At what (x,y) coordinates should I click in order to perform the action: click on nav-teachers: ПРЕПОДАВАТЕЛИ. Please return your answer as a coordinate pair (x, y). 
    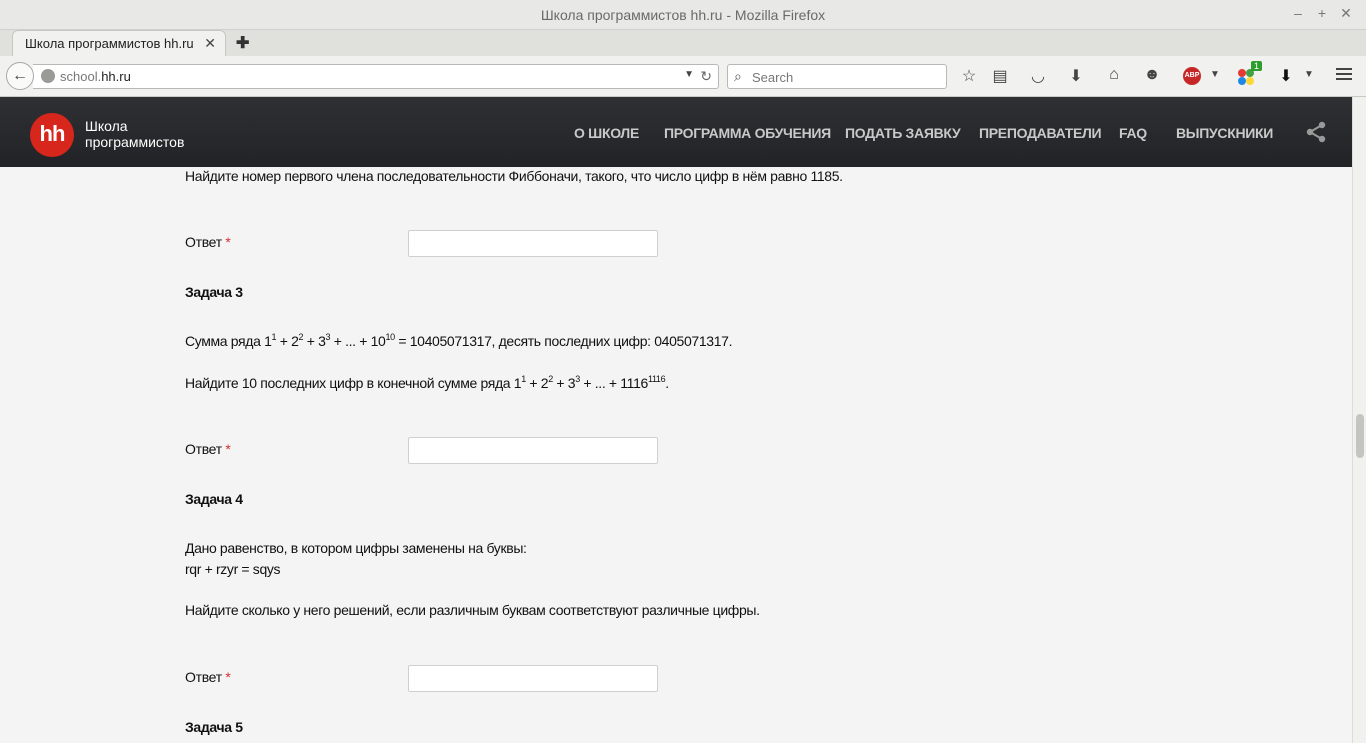
    Looking at the image, I should click on (1040, 133).